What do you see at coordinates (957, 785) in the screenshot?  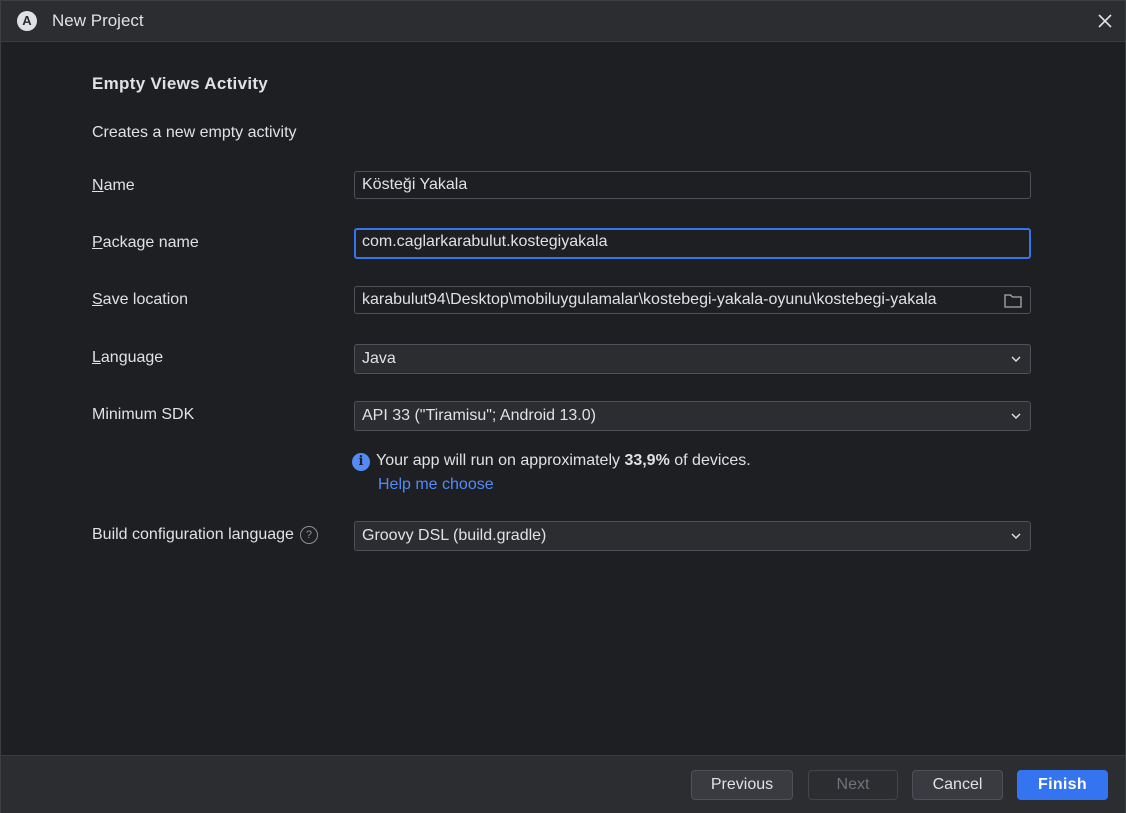 I see `cancel-button: Cancel` at bounding box center [957, 785].